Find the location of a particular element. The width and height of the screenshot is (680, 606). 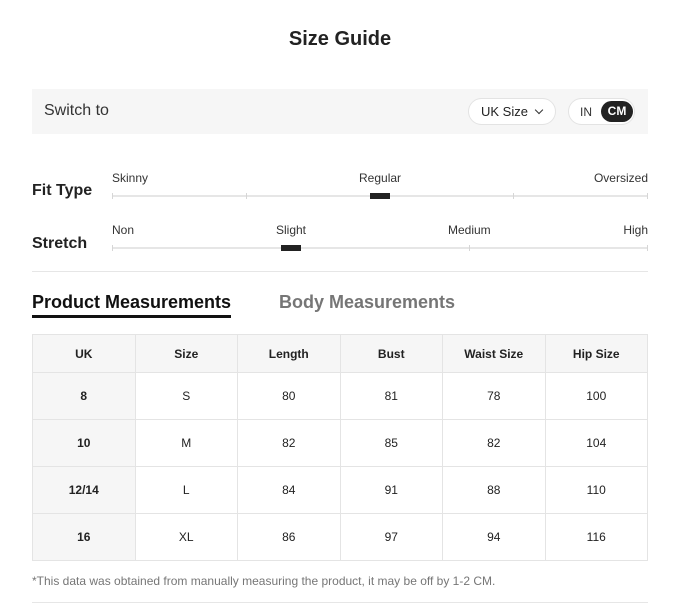

fit-label-skinny: Skinny is located at coordinates (130, 178).